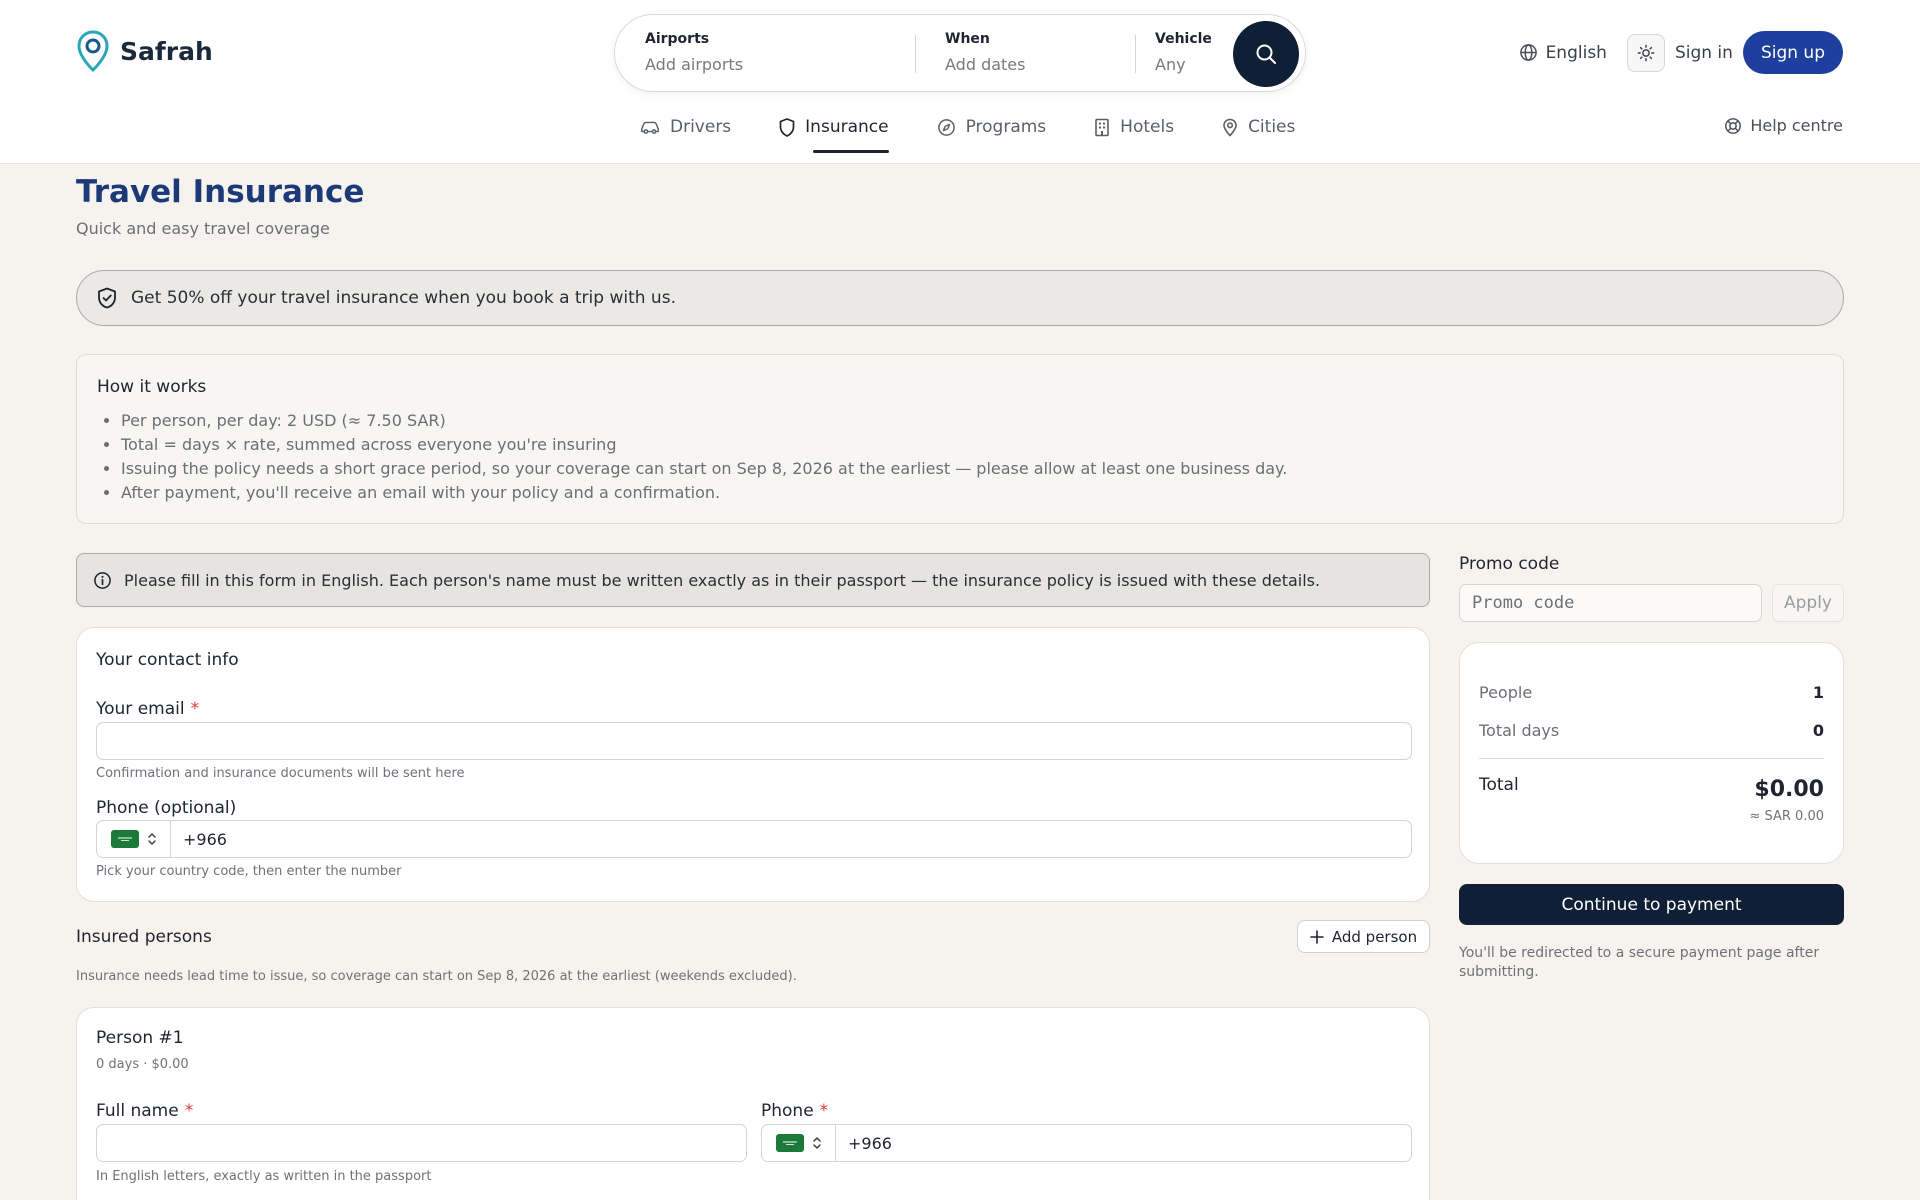 The height and width of the screenshot is (1200, 1920). Describe the element at coordinates (144, 937) in the screenshot. I see `insured-persons-title: Insured persons` at that location.